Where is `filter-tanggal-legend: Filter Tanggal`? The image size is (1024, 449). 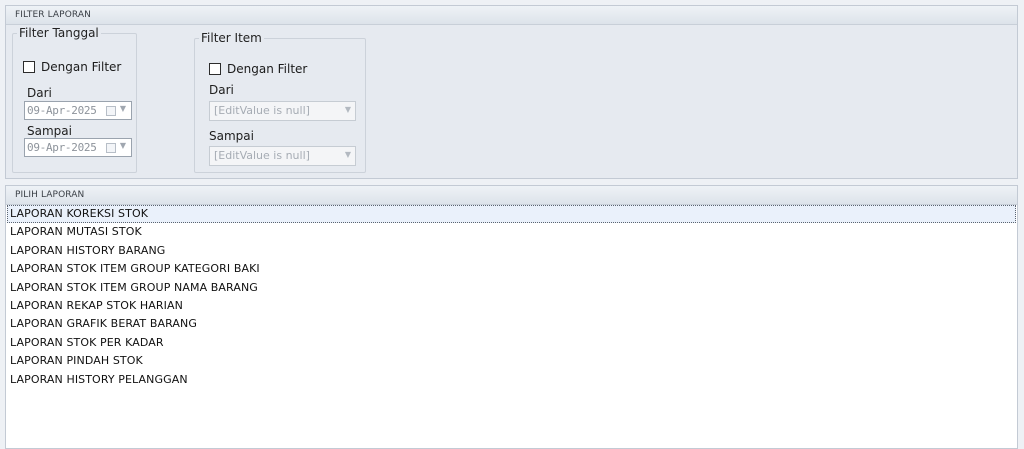 filter-tanggal-legend: Filter Tanggal is located at coordinates (59, 33).